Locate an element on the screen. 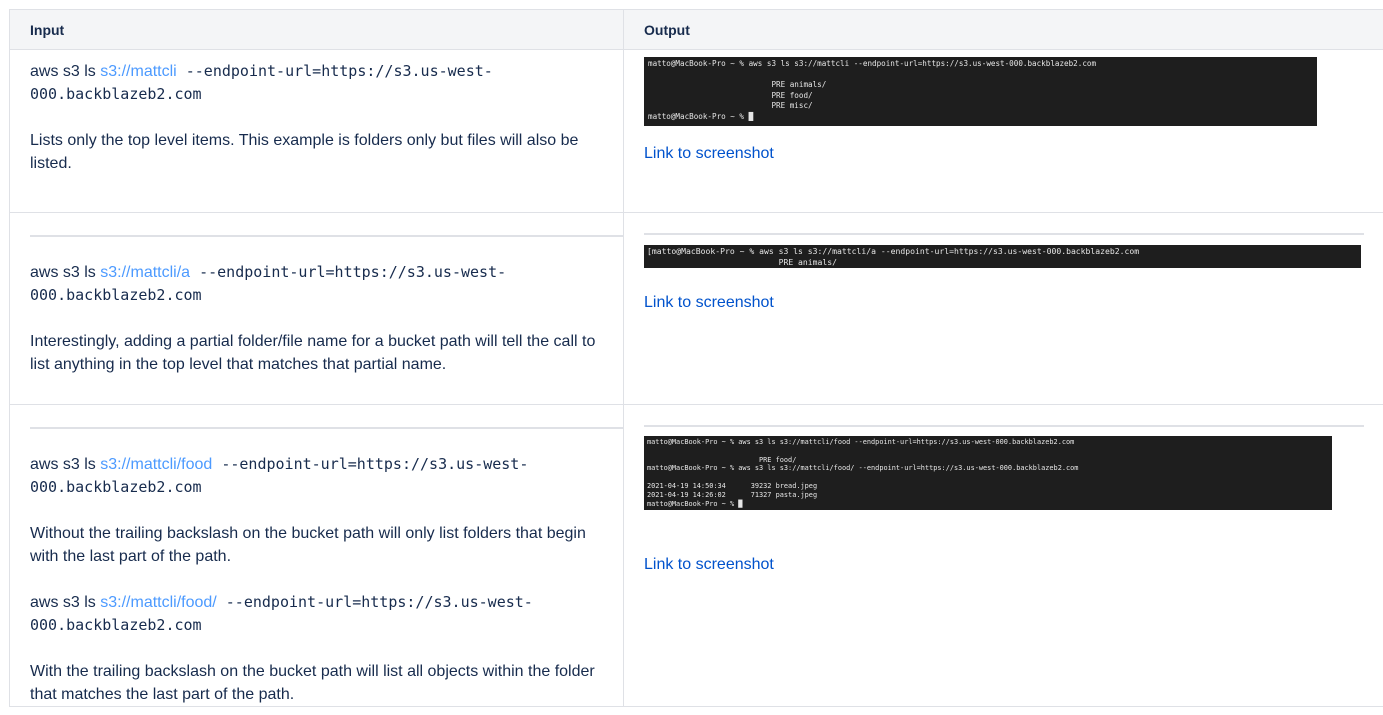 The width and height of the screenshot is (1383, 715). output-column-header: Output is located at coordinates (1003, 29).